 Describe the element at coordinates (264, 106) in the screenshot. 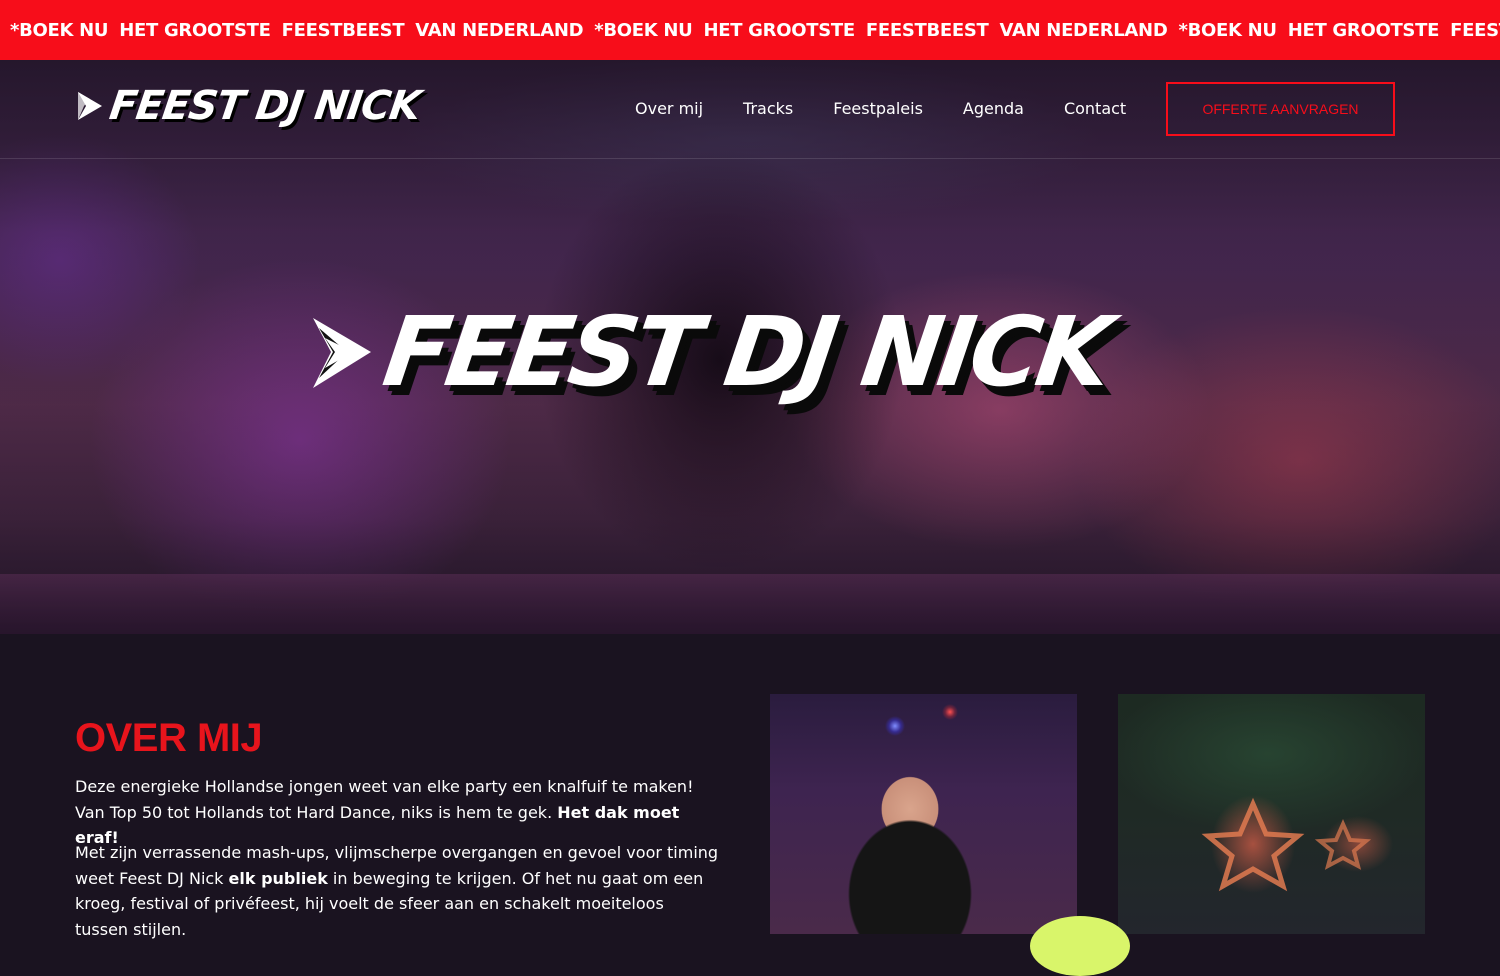

I see `logo-text: FEEST DJ NICK` at that location.